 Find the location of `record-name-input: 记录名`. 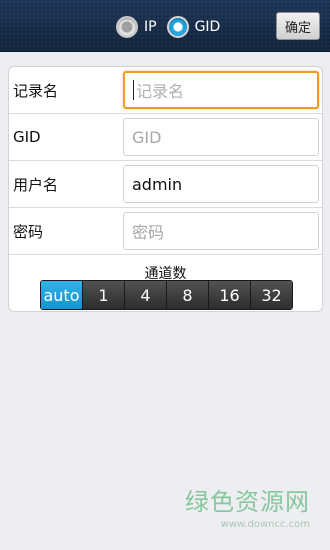

record-name-input: 记录名 is located at coordinates (221, 90).